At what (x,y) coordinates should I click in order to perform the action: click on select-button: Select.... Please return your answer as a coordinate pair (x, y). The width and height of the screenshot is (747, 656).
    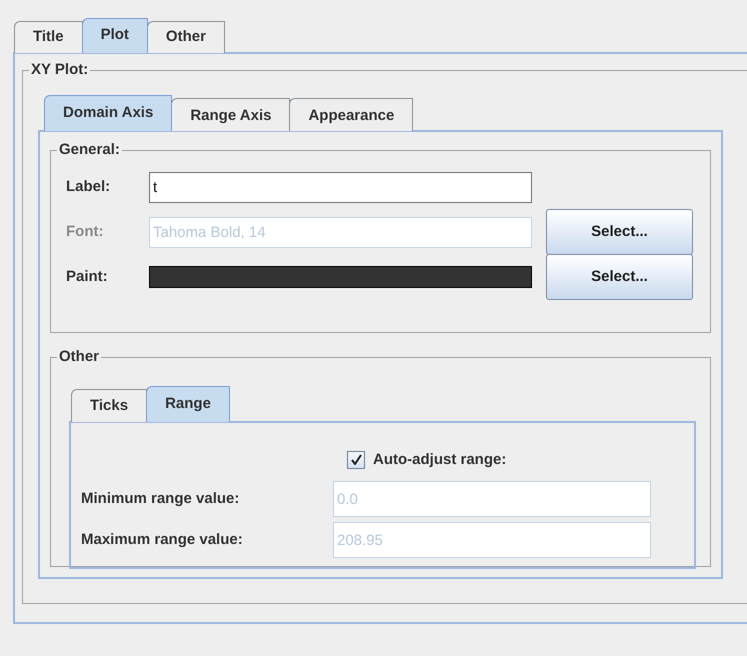
    Looking at the image, I should click on (619, 277).